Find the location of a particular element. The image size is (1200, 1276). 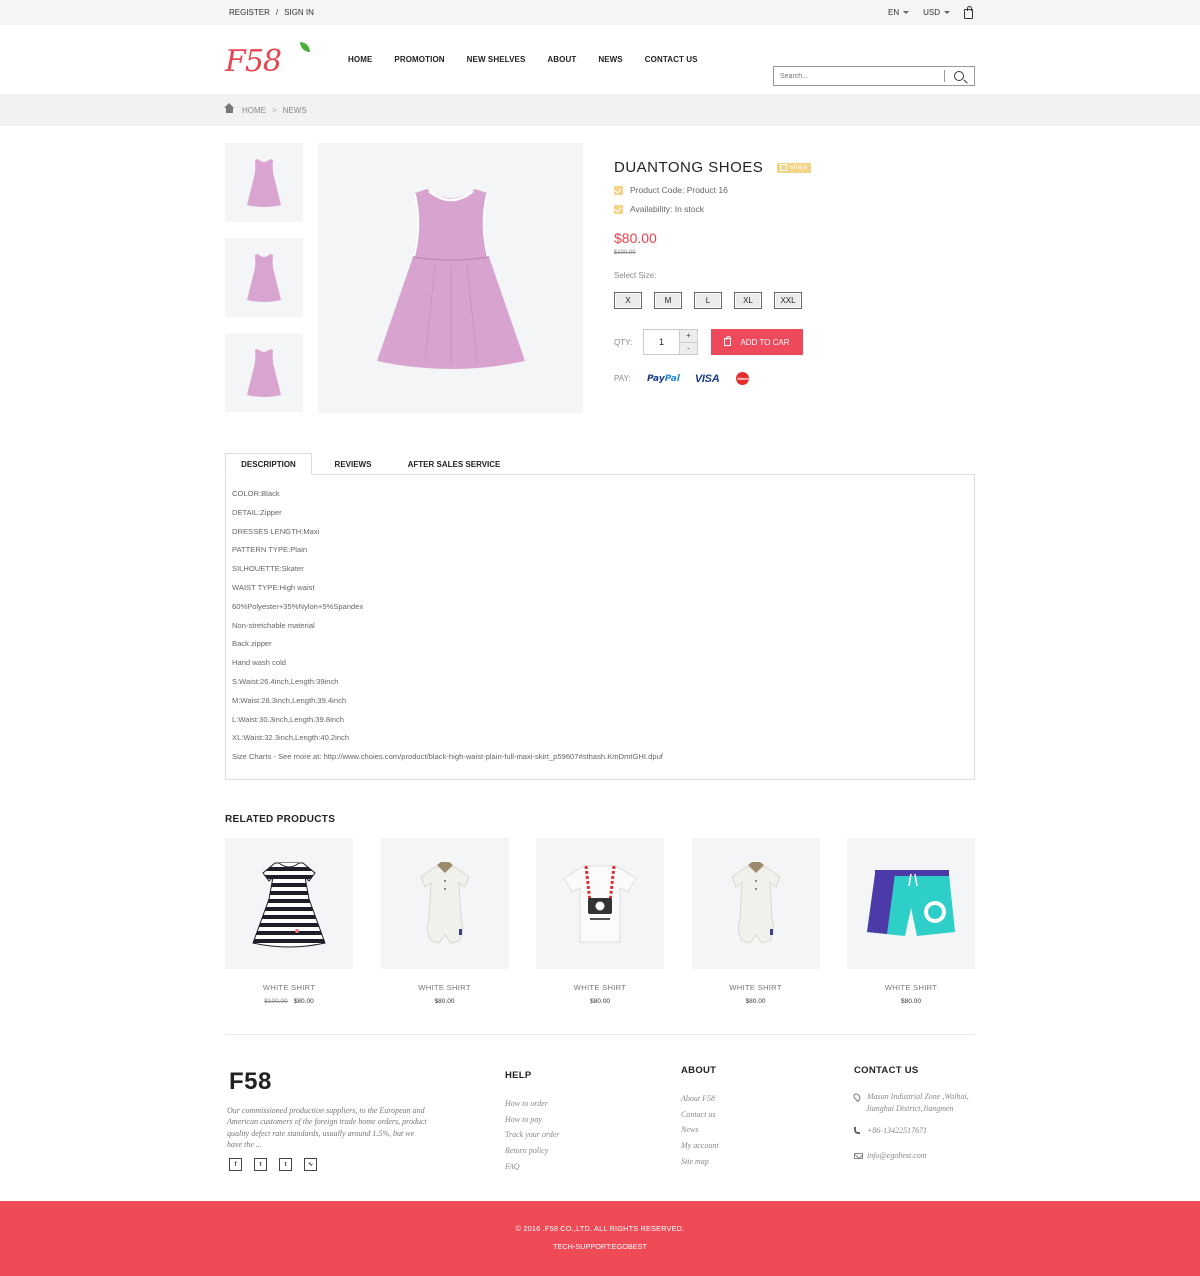

tab-description: DESCRIPTION is located at coordinates (268, 464).